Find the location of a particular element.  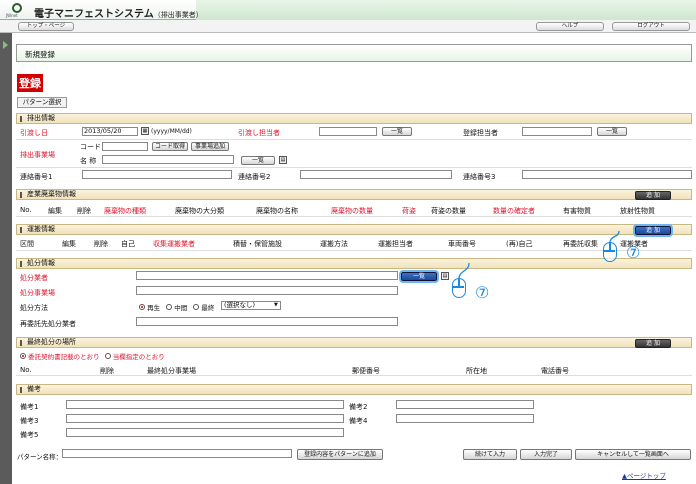

renraku1-input is located at coordinates (157, 174).